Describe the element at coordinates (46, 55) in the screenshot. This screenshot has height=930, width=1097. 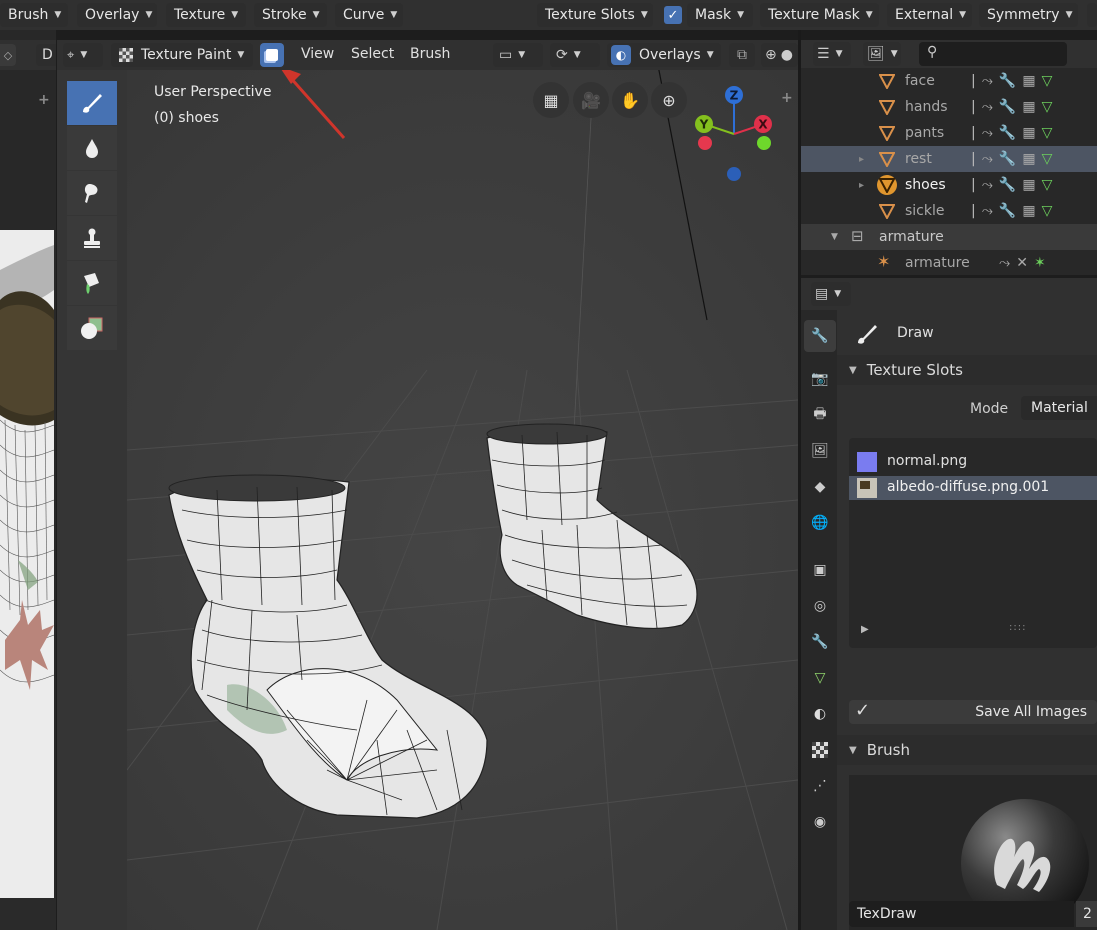
I see `image-editor-dropdown: D` at that location.